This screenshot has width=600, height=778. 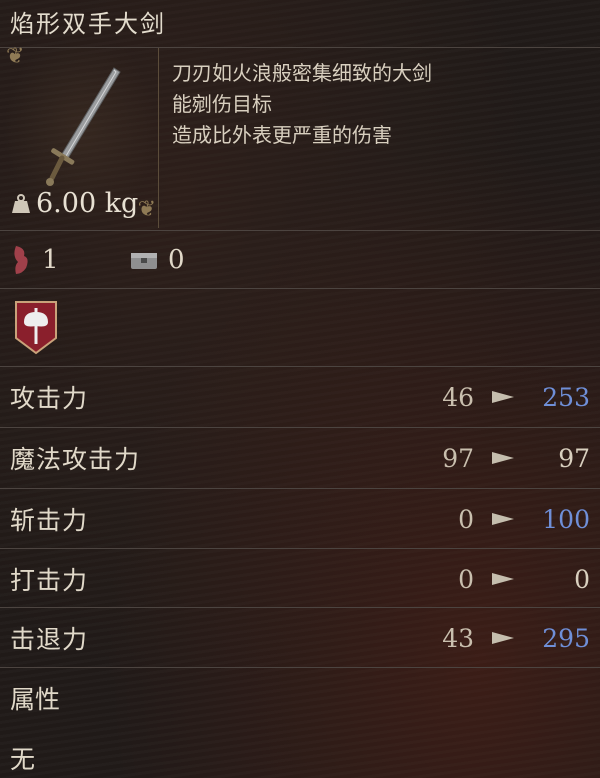 What do you see at coordinates (582, 579) in the screenshot?
I see `stat-value: 0` at bounding box center [582, 579].